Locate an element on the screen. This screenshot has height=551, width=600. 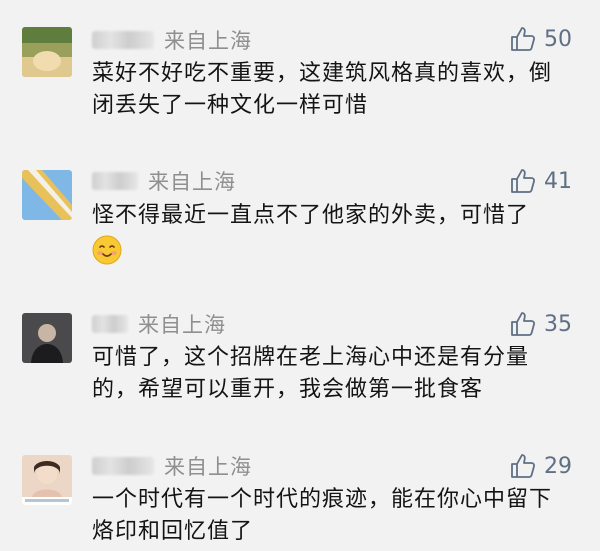
comment-text: 可惜了，这个招牌在老上海心中还是有分量的，希望可以重开，我会做第一批食客 is located at coordinates (311, 373).